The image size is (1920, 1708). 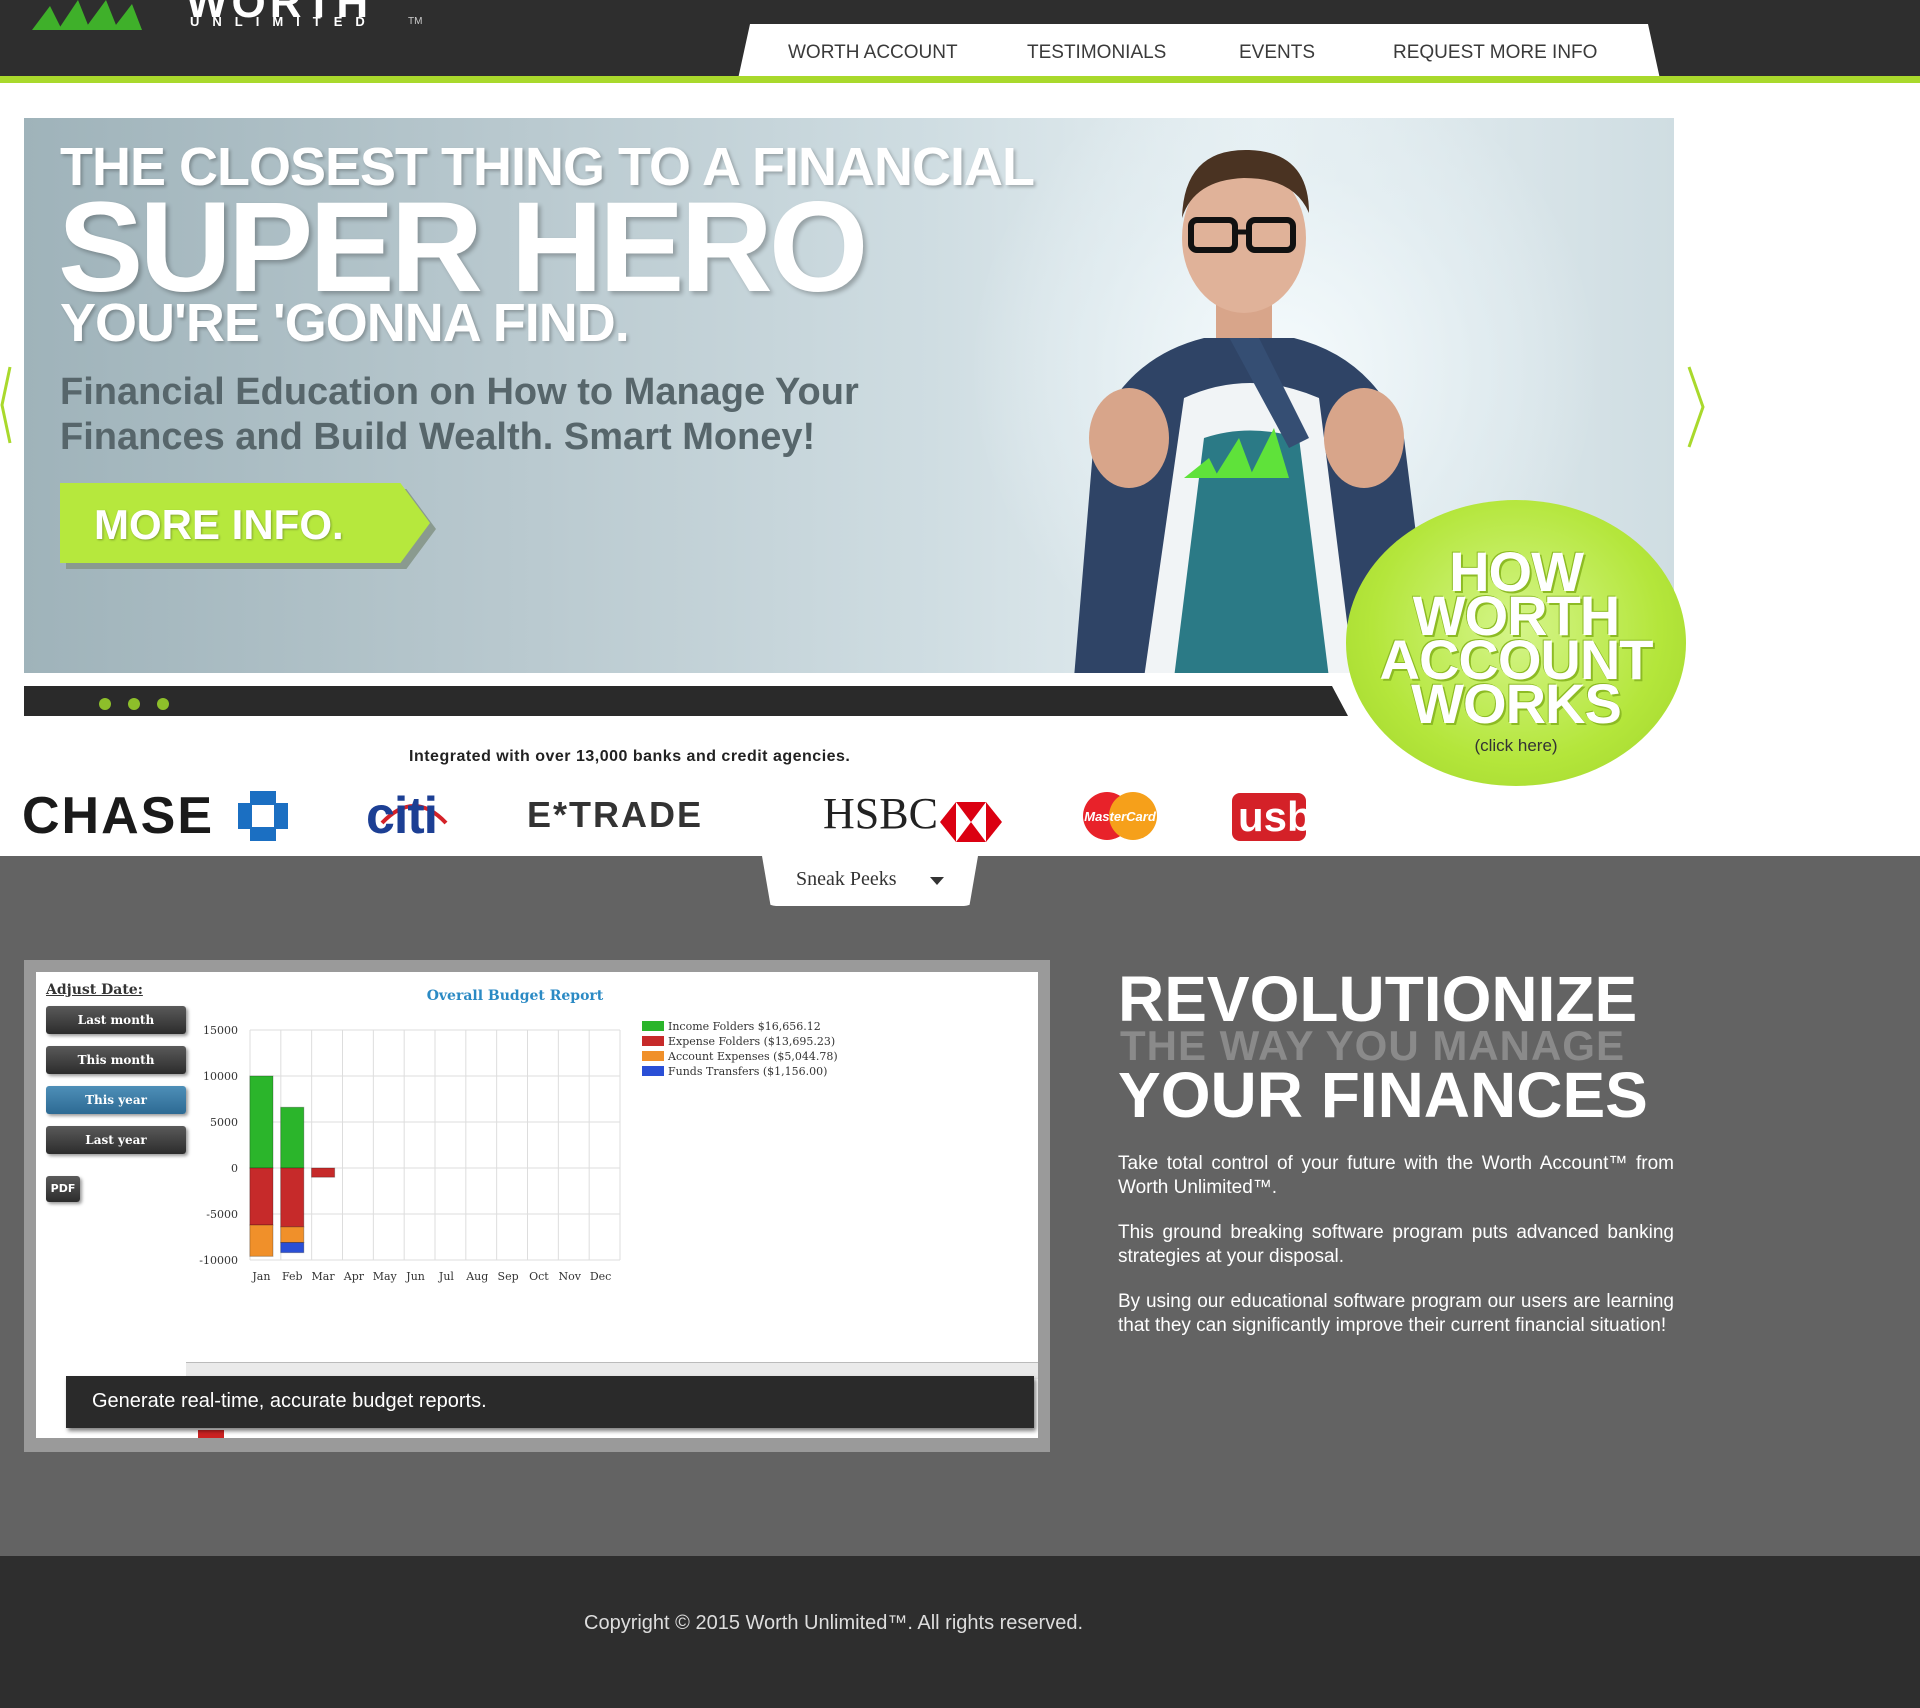 What do you see at coordinates (446, 1276) in the screenshot?
I see `chart-x-tick-label: Jul` at bounding box center [446, 1276].